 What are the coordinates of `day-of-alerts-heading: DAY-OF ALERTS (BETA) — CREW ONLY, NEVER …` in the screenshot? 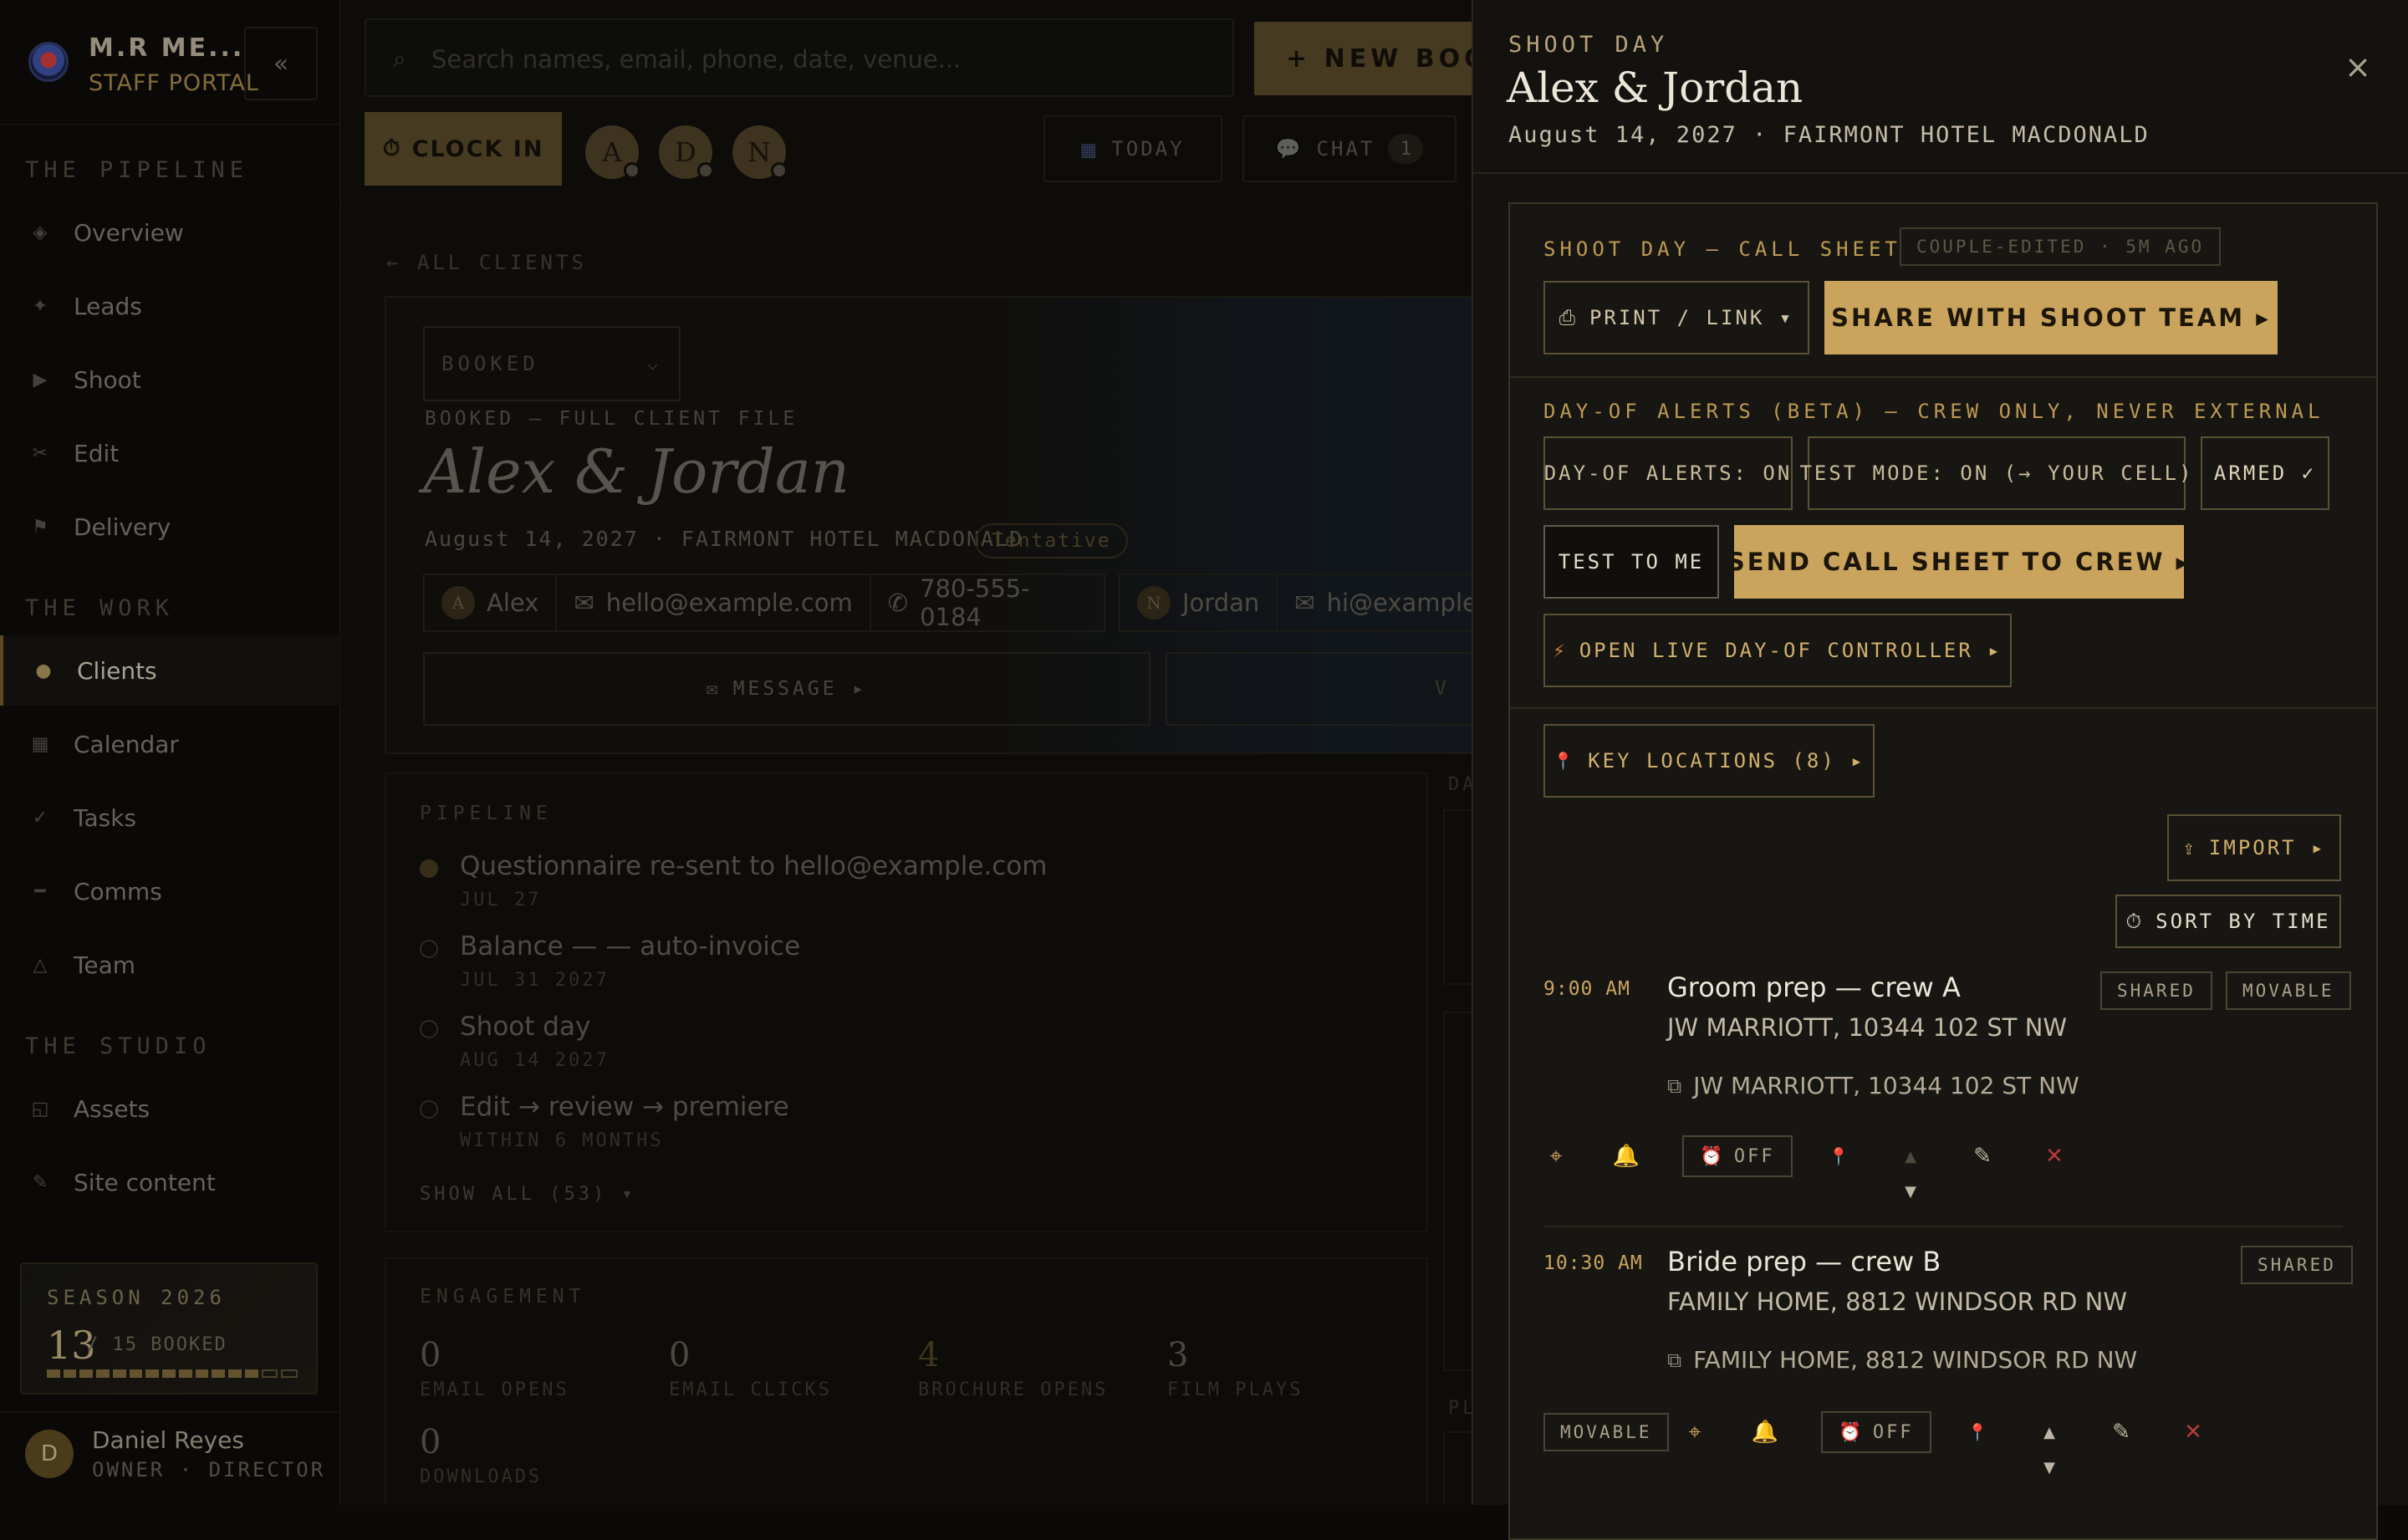 It's located at (1934, 411).